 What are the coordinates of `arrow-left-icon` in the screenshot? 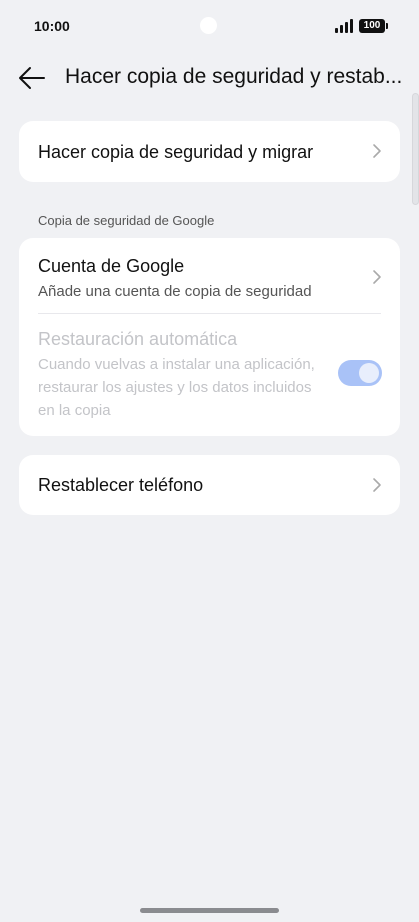 It's located at (32, 78).